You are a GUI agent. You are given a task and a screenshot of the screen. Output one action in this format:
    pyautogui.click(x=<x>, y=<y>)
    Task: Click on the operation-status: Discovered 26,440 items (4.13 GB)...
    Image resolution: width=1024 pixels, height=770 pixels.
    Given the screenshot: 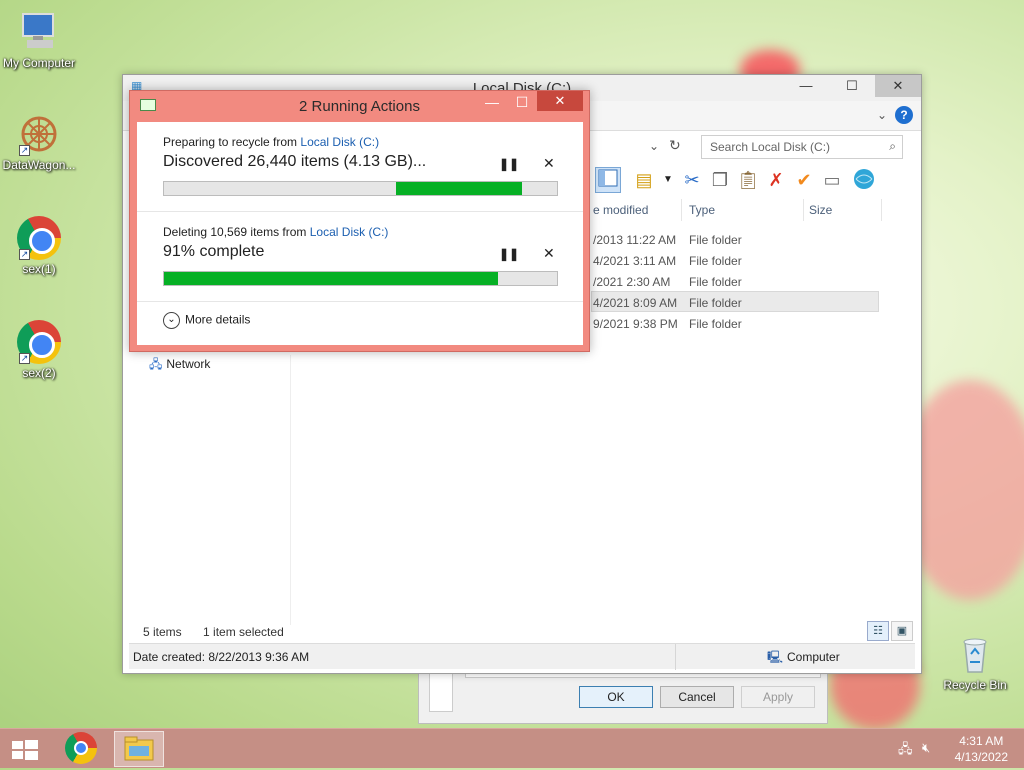 What is the action you would take?
    pyautogui.click(x=295, y=161)
    